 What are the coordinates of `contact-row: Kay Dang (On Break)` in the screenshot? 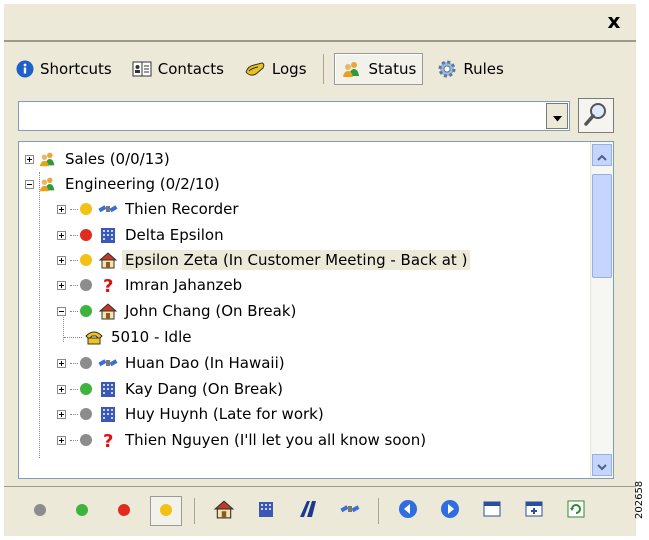 It's located at (171, 389).